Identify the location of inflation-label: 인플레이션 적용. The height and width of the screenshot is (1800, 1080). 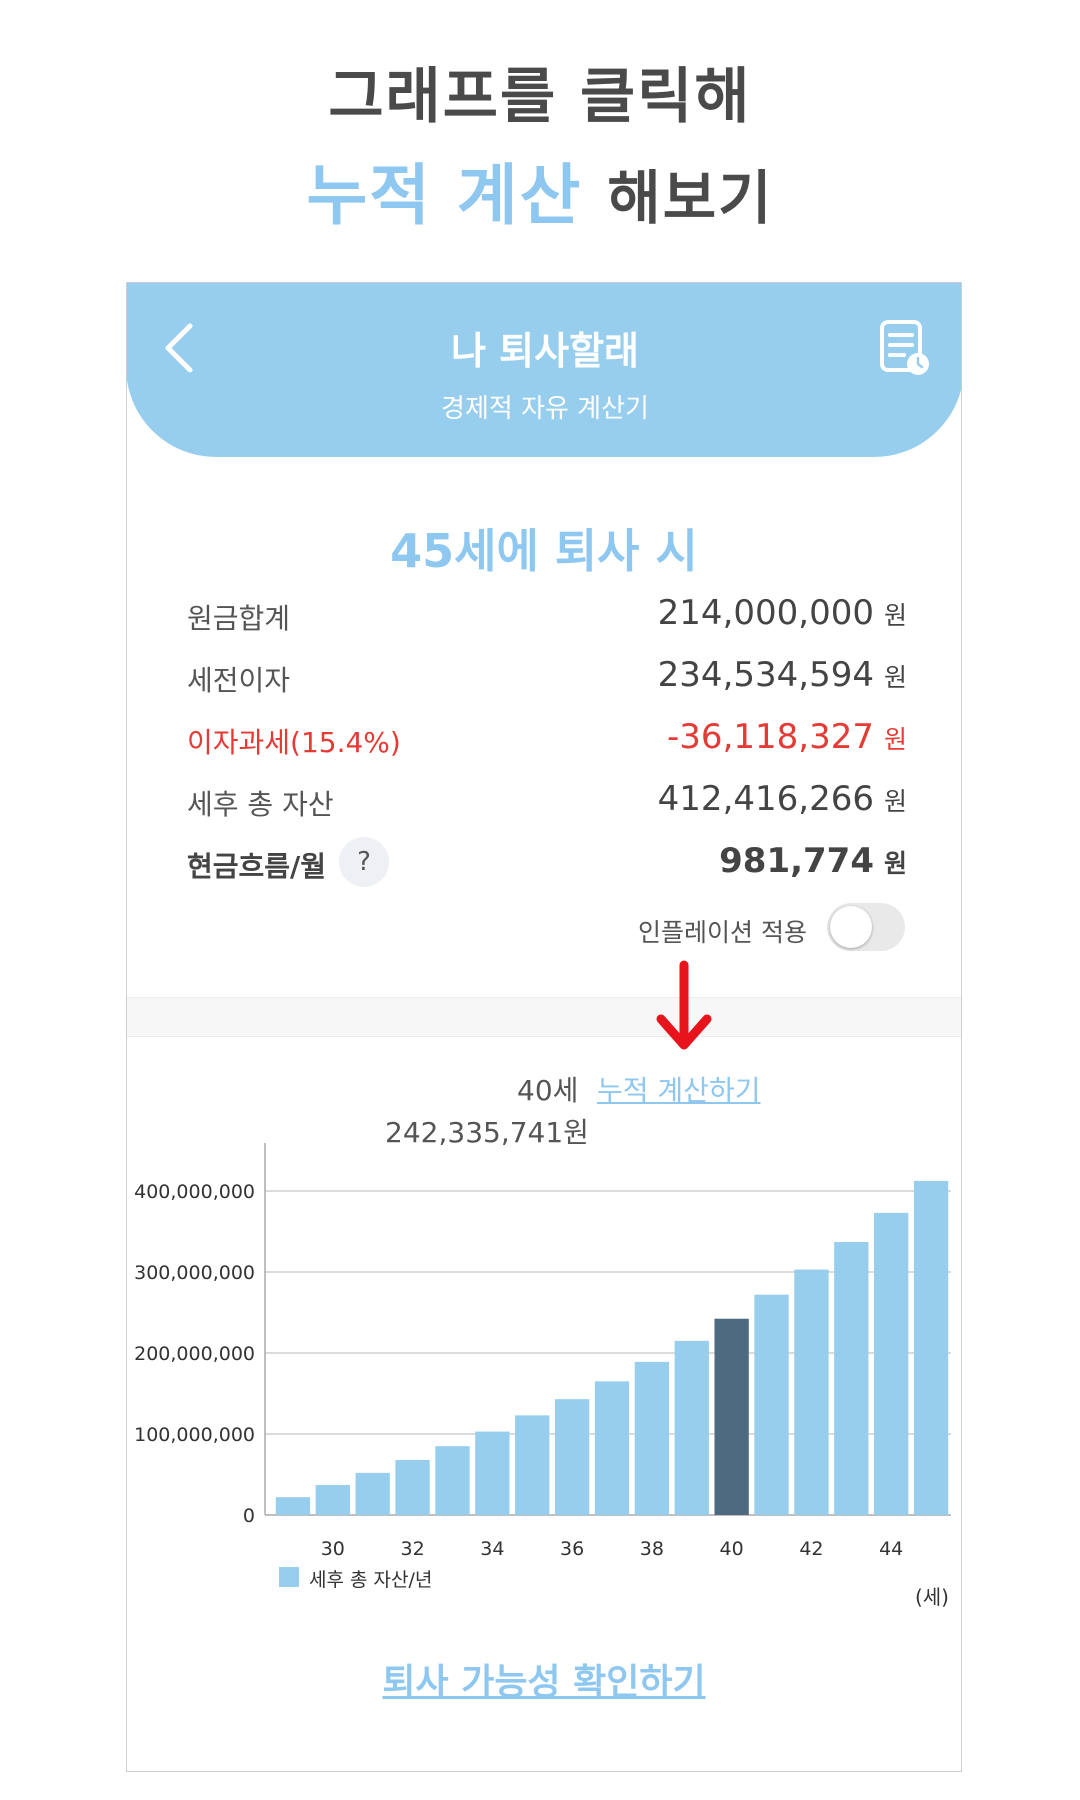
(722, 932).